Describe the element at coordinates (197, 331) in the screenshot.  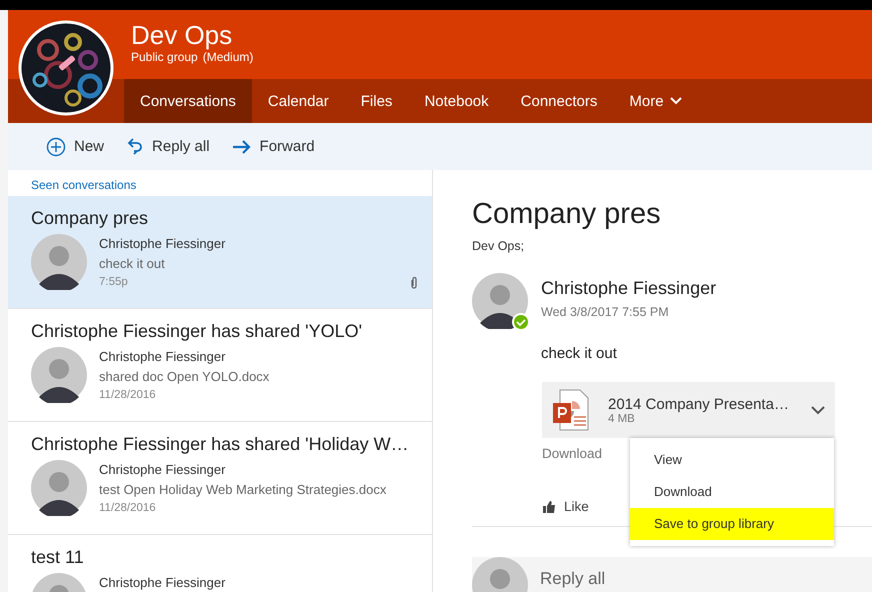
I see `conversation-subject: Christophe Fiessinger has shared 'YOLO'` at that location.